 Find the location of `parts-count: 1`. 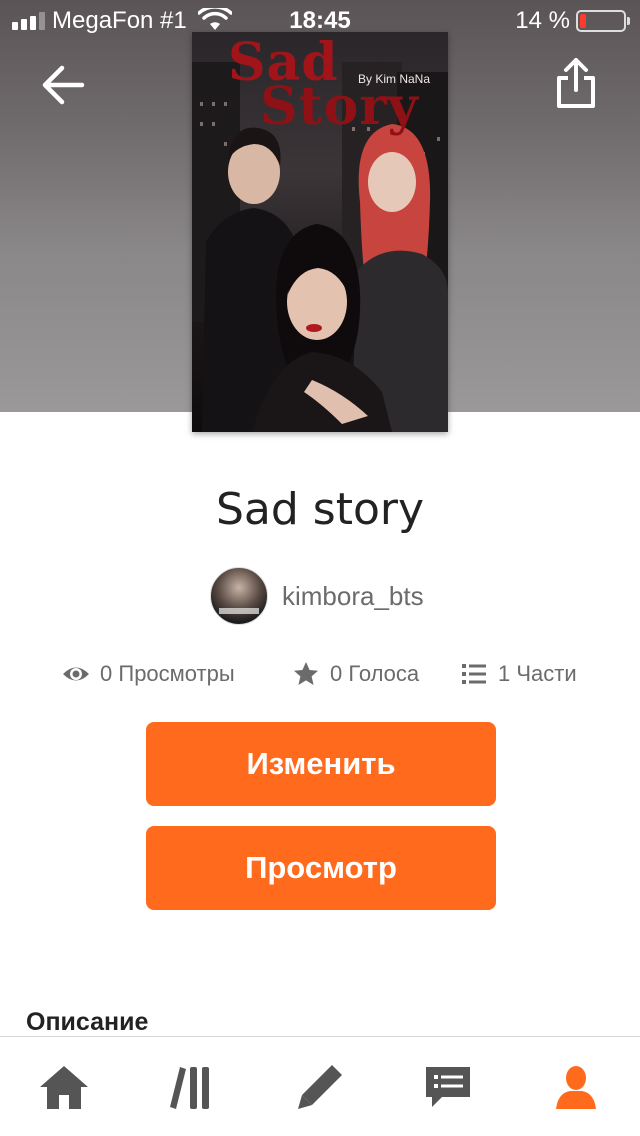

parts-count: 1 is located at coordinates (504, 673).